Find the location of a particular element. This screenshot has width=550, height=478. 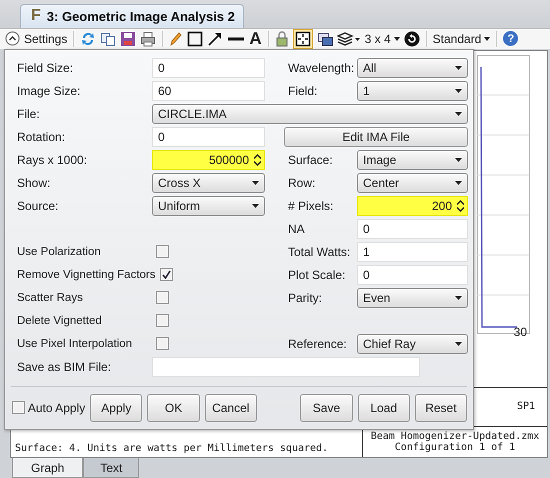

text-field is located at coordinates (286, 366).